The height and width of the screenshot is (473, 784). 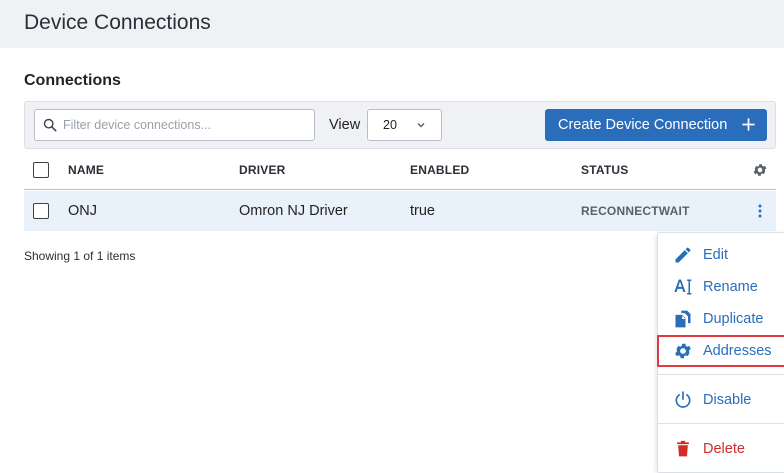 I want to click on menu-item-edit: Edit, so click(x=721, y=255).